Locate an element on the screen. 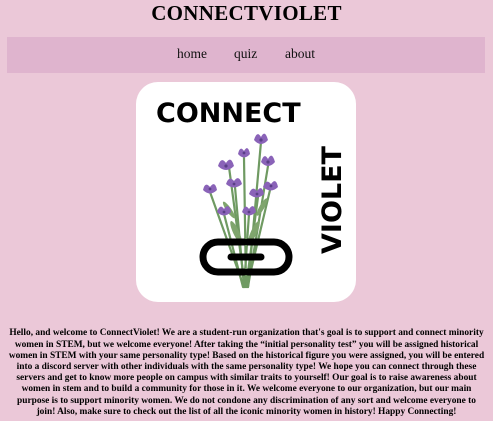 The width and height of the screenshot is (493, 421). nav-home-link: home is located at coordinates (192, 54).